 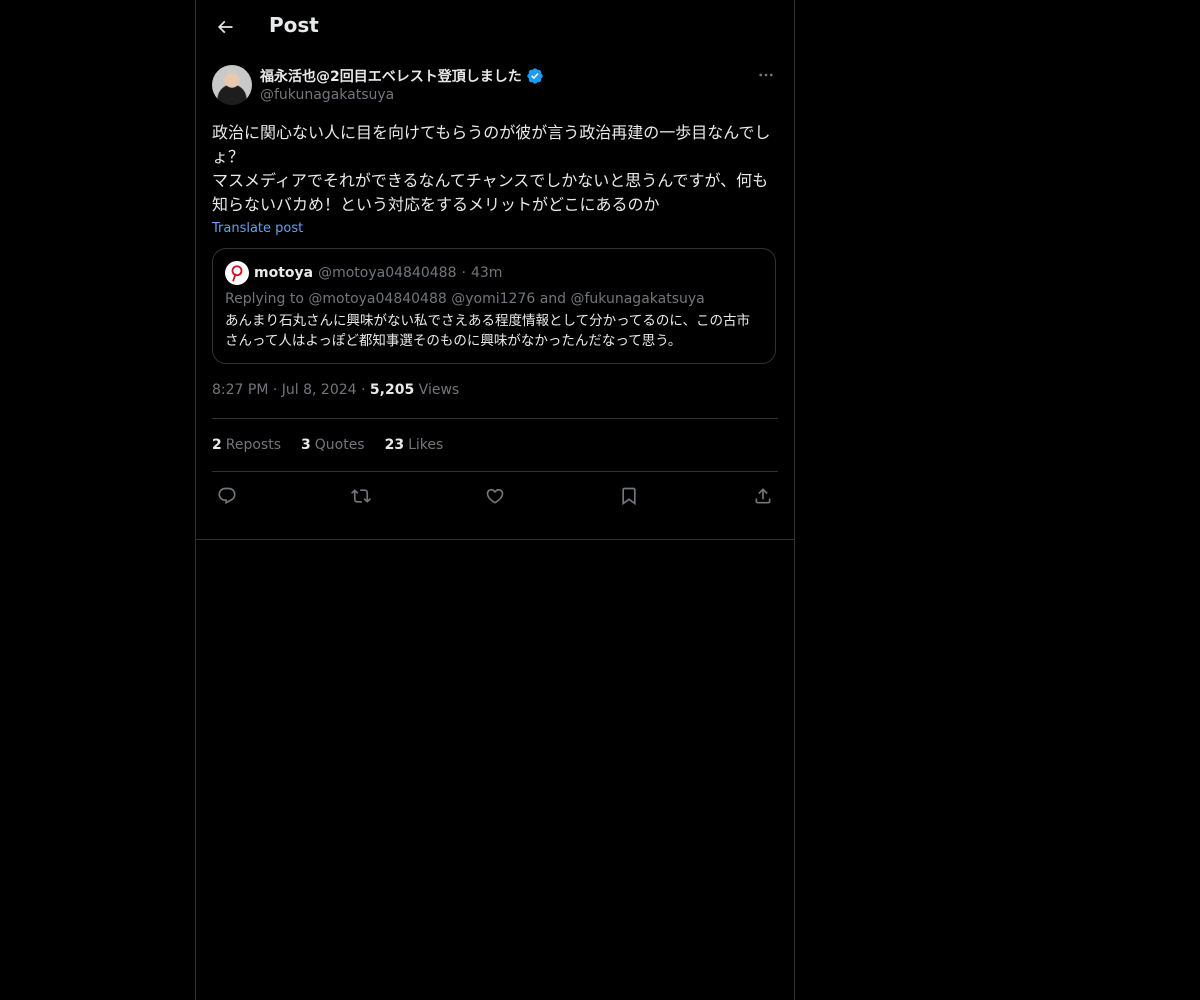 What do you see at coordinates (495, 26) in the screenshot?
I see `post-header: Post` at bounding box center [495, 26].